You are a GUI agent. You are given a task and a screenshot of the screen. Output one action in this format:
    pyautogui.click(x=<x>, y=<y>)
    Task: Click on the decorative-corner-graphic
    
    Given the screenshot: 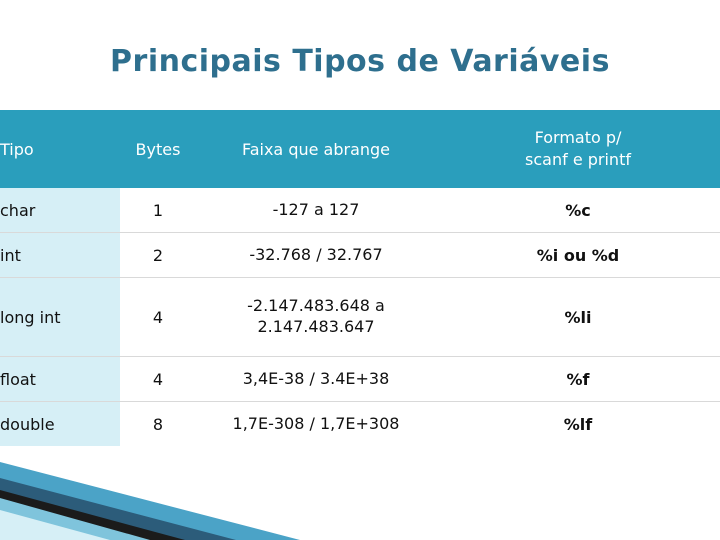 What is the action you would take?
    pyautogui.click(x=200, y=497)
    